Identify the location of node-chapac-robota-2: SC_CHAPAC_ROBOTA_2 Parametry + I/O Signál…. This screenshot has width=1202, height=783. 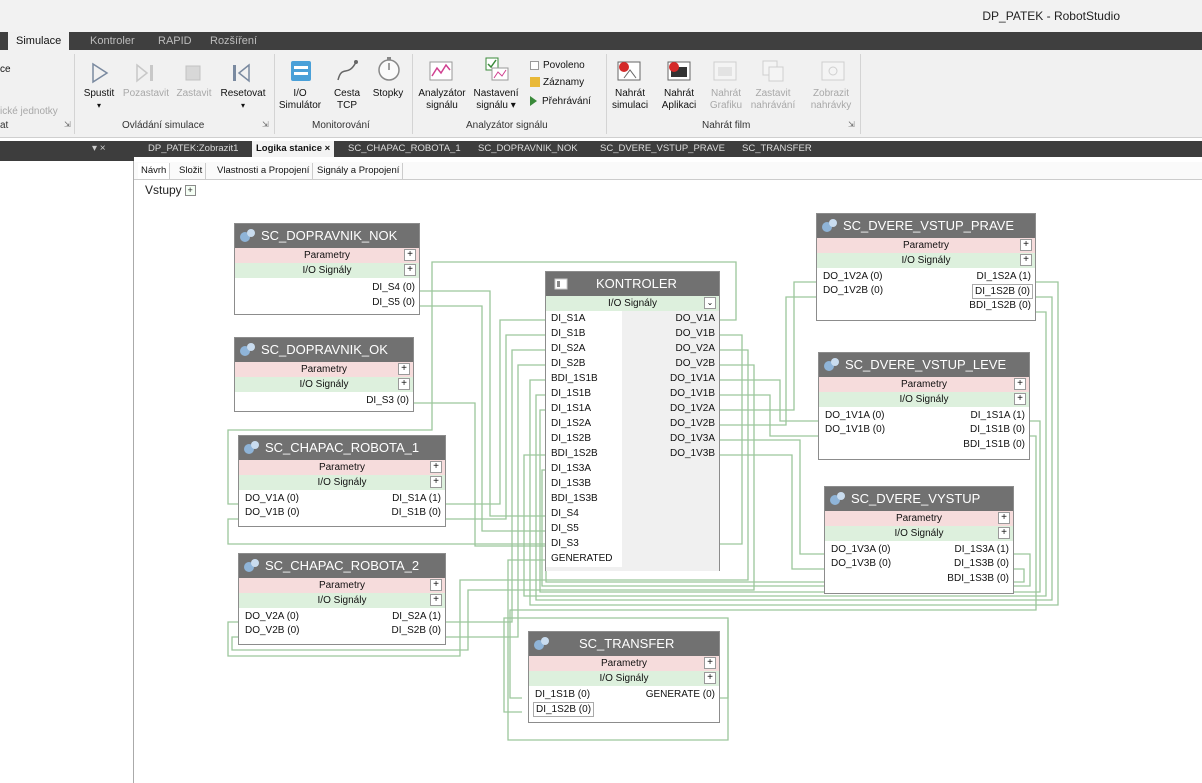
(342, 599).